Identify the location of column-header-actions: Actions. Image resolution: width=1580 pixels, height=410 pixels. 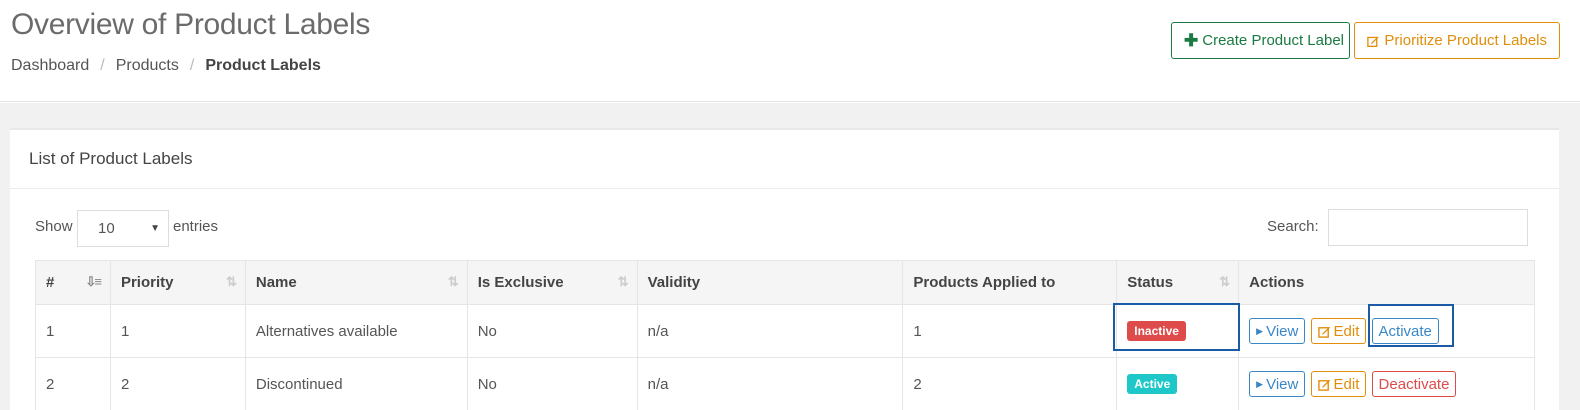
(1386, 282).